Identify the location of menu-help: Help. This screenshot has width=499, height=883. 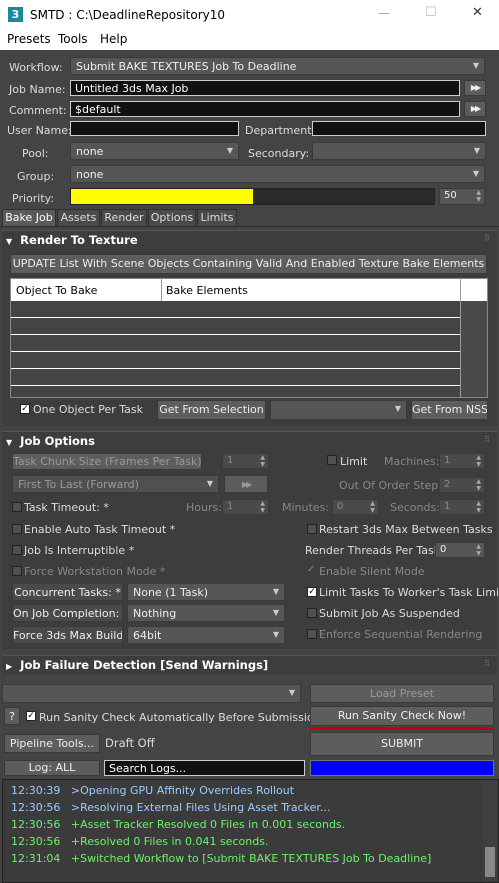
(113, 39).